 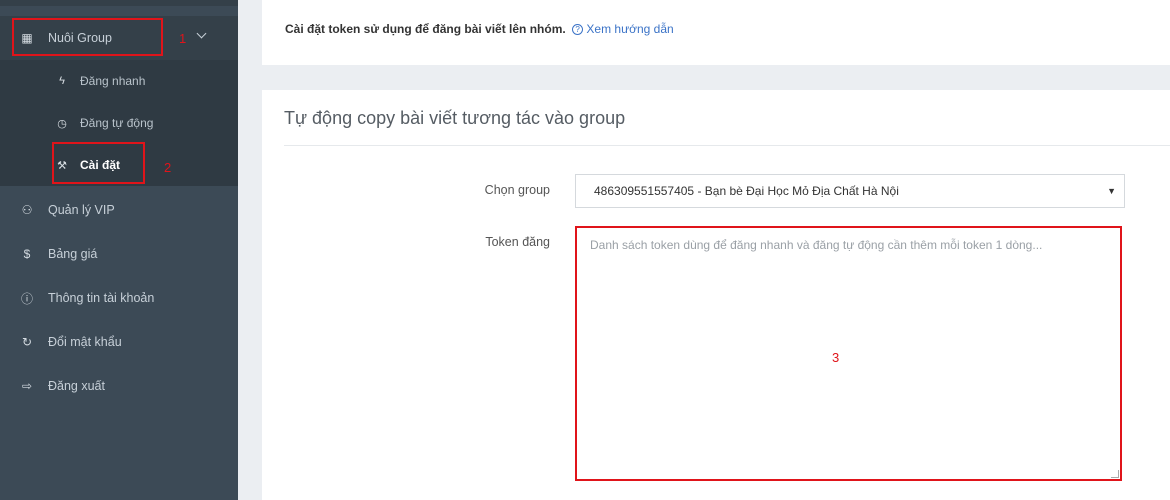 What do you see at coordinates (26, 298) in the screenshot?
I see `info-icon: ⓘ` at bounding box center [26, 298].